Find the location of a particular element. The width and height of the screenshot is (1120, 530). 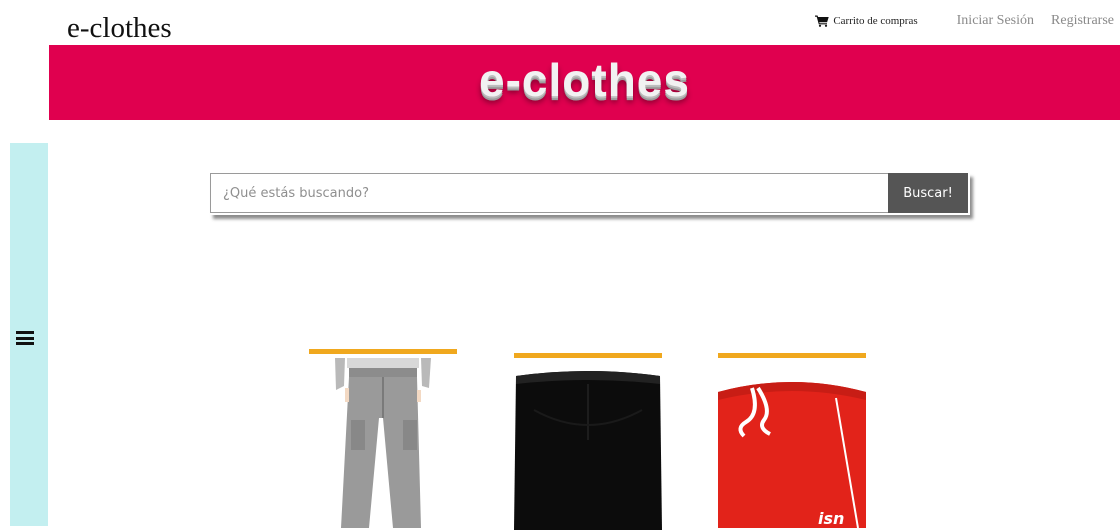

cart-icon is located at coordinates (822, 21).